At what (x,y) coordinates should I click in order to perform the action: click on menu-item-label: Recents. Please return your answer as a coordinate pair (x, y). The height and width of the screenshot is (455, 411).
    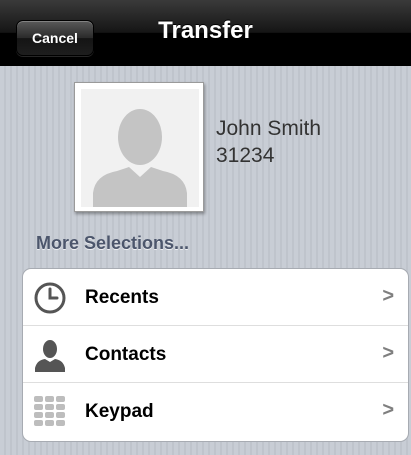
    Looking at the image, I should click on (122, 297).